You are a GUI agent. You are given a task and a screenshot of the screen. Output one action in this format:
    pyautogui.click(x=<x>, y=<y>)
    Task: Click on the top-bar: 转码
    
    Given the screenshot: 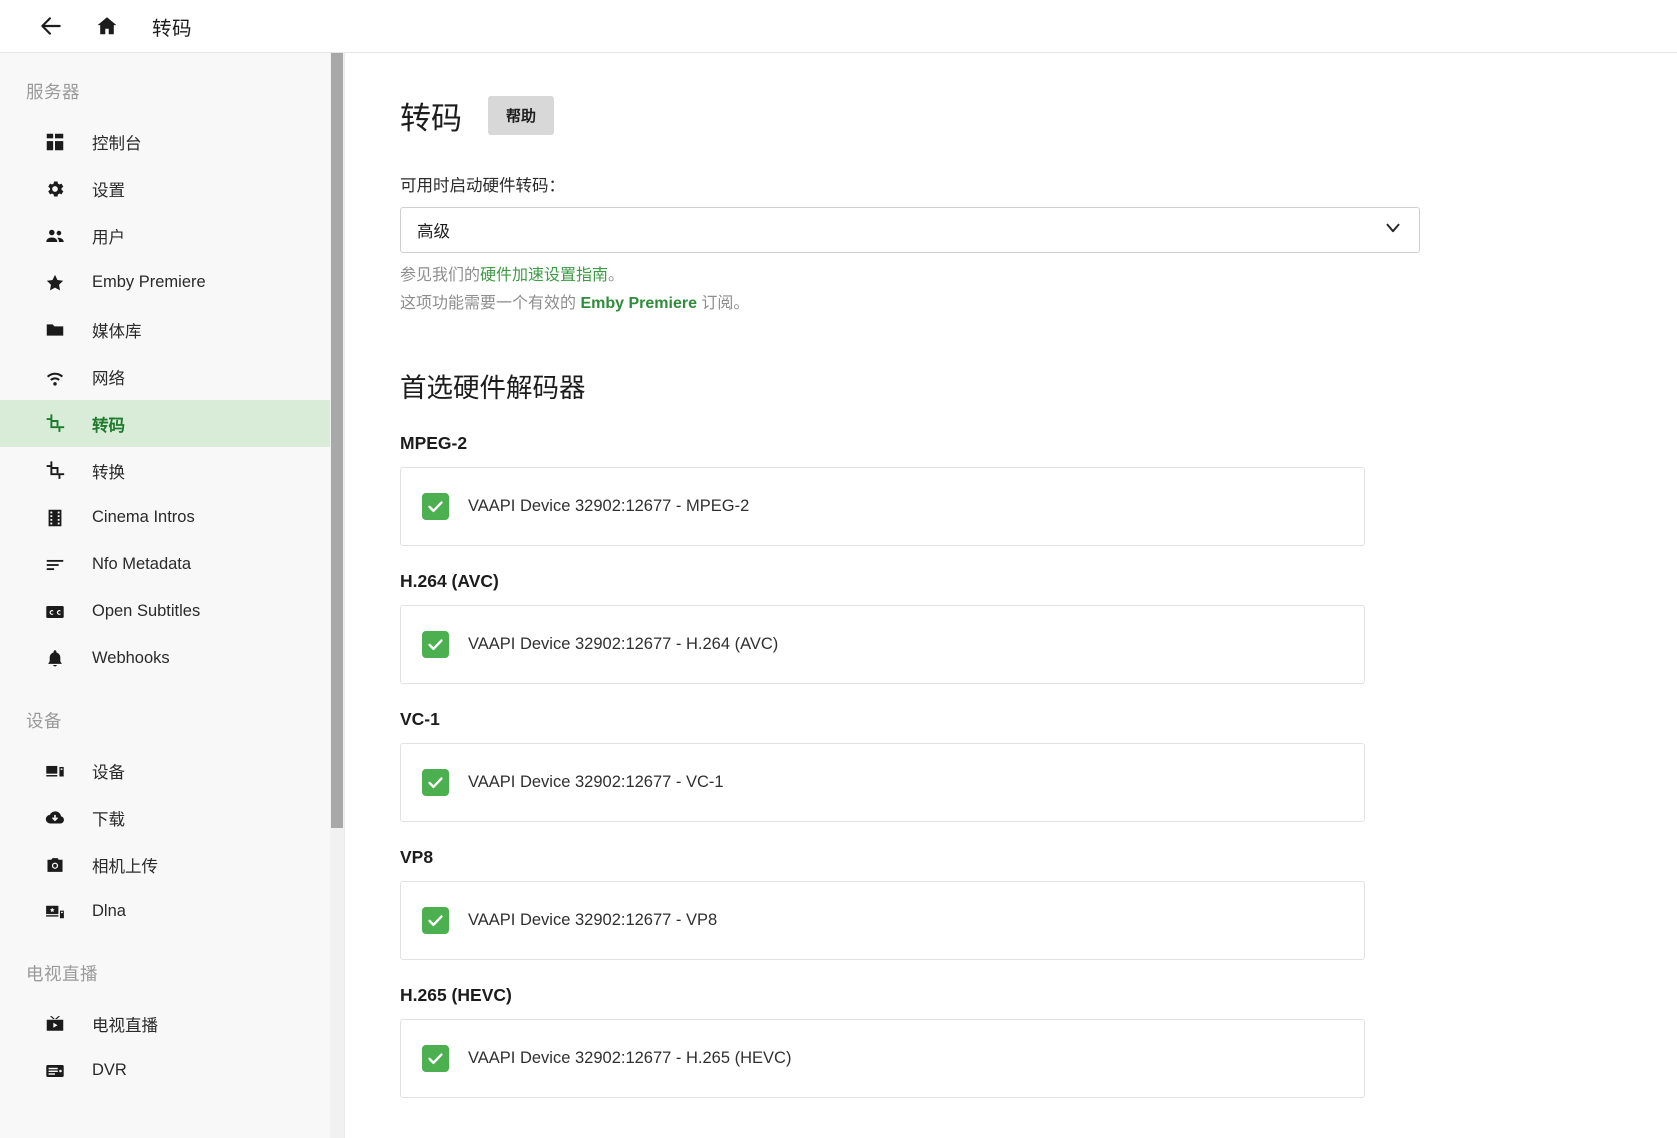 What is the action you would take?
    pyautogui.click(x=838, y=26)
    